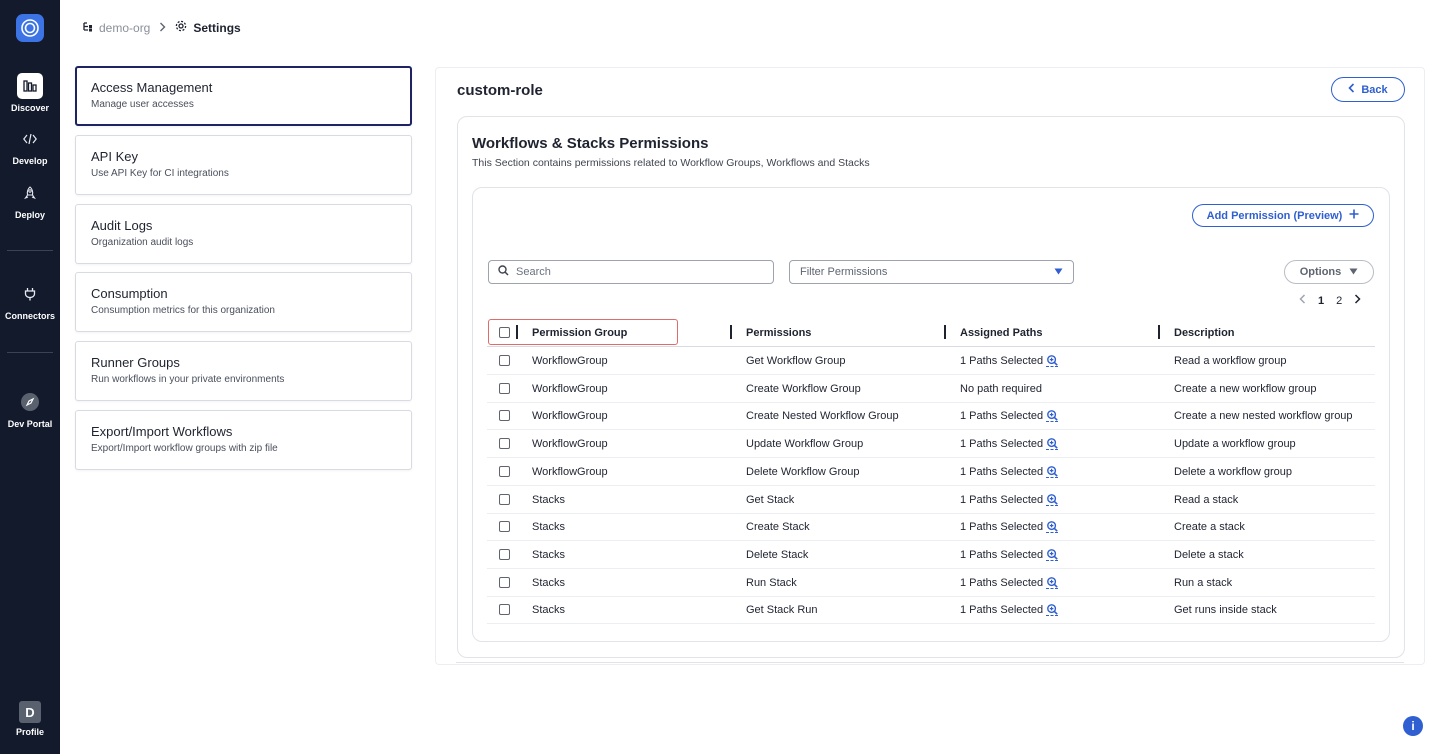 This screenshot has width=1440, height=754. I want to click on menu-item-title: Access Management, so click(152, 87).